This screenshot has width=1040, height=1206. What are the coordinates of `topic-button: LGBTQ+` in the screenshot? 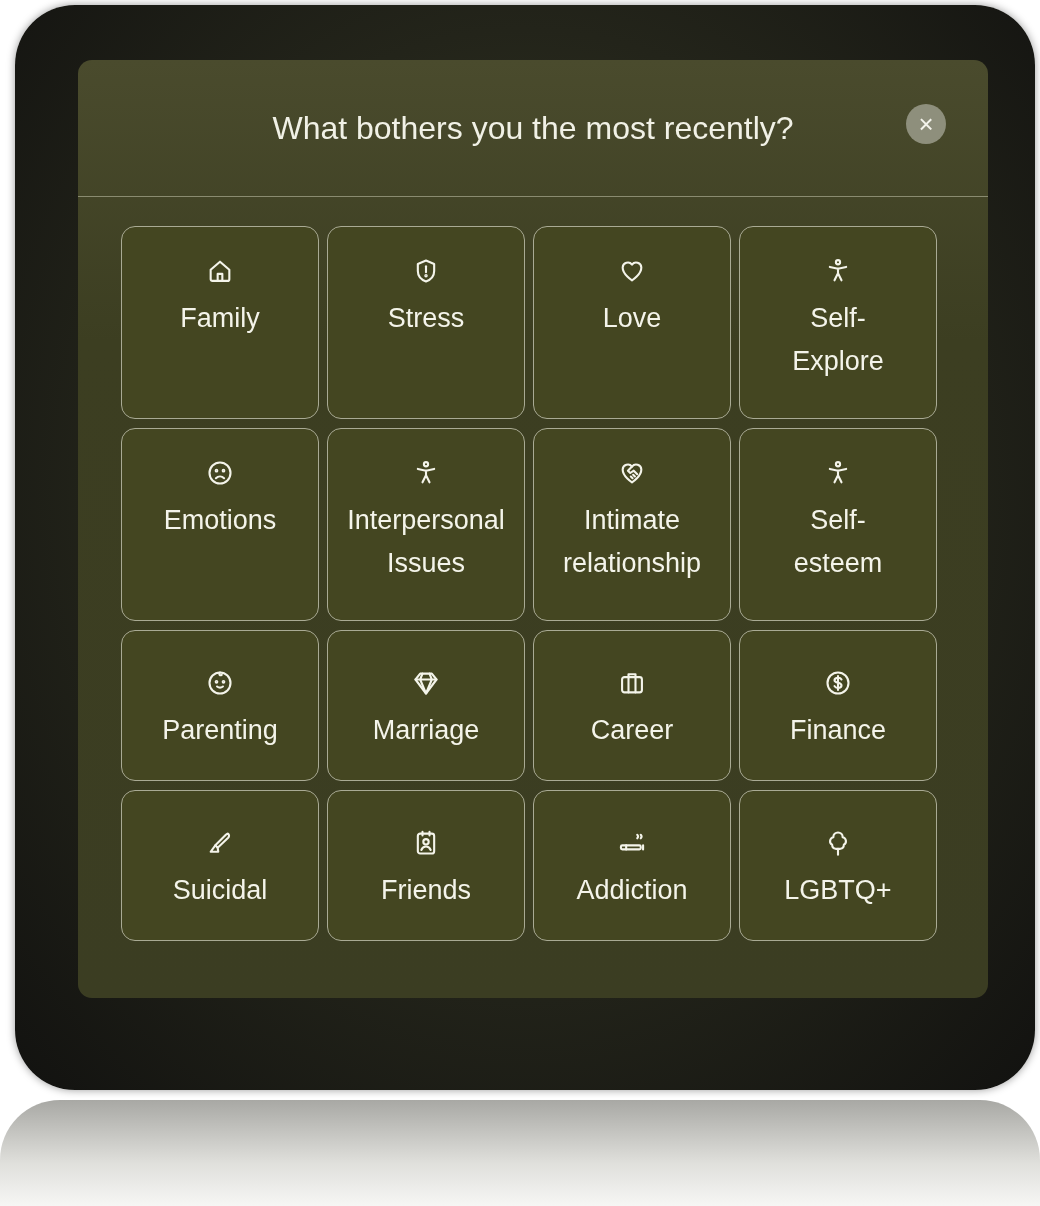 It's located at (838, 865).